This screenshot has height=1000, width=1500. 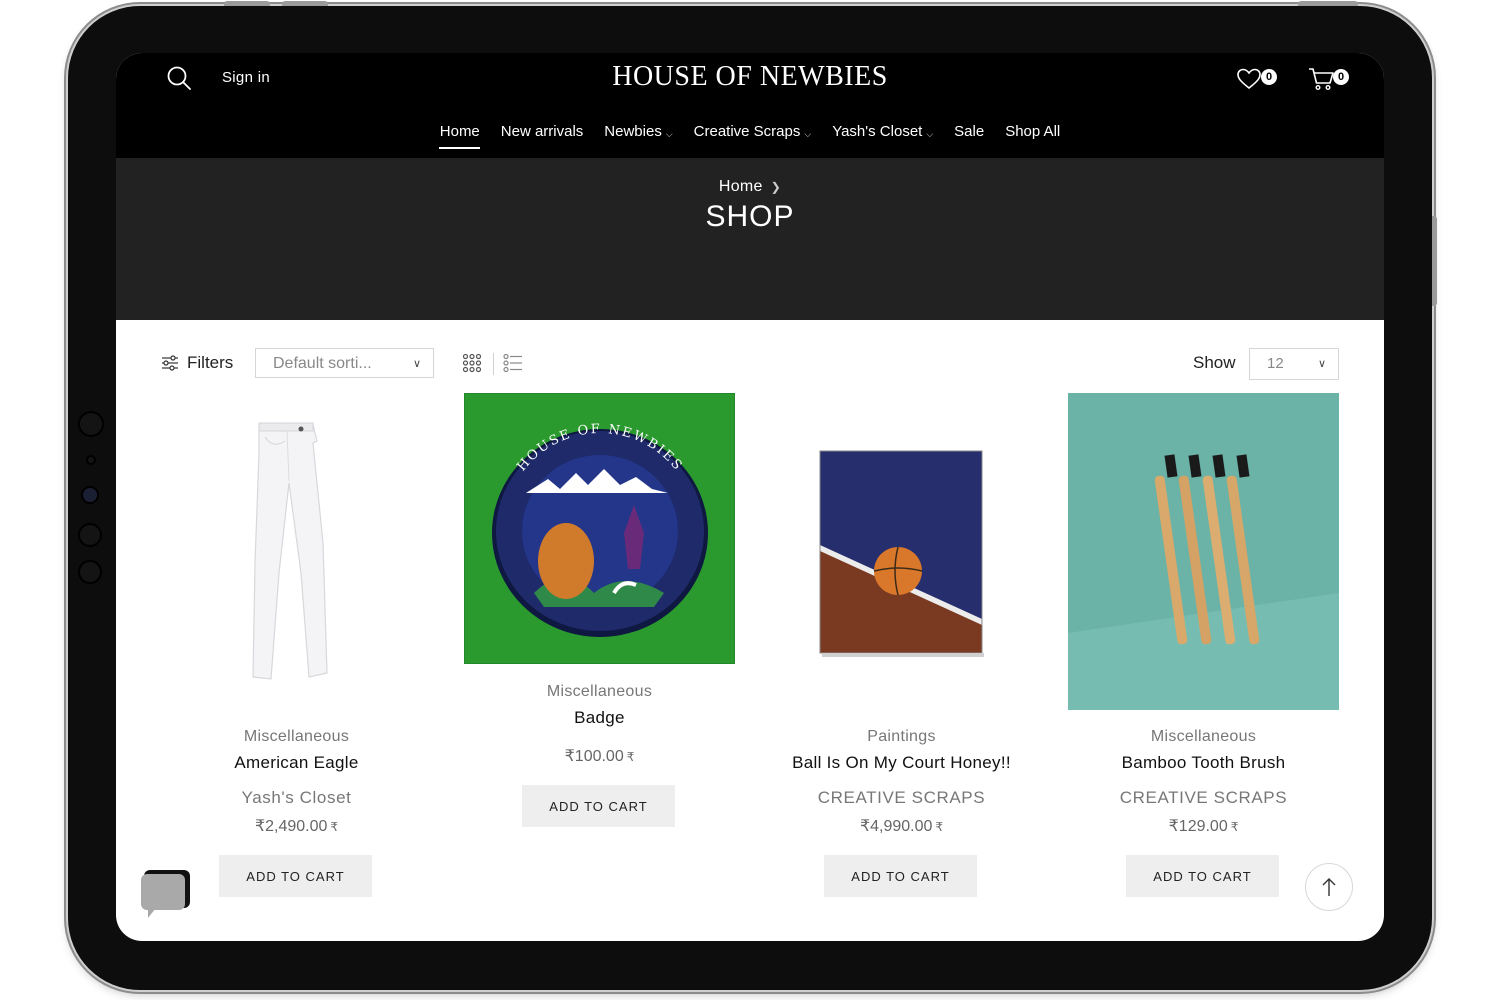 I want to click on back-to-top-button, so click(x=1329, y=887).